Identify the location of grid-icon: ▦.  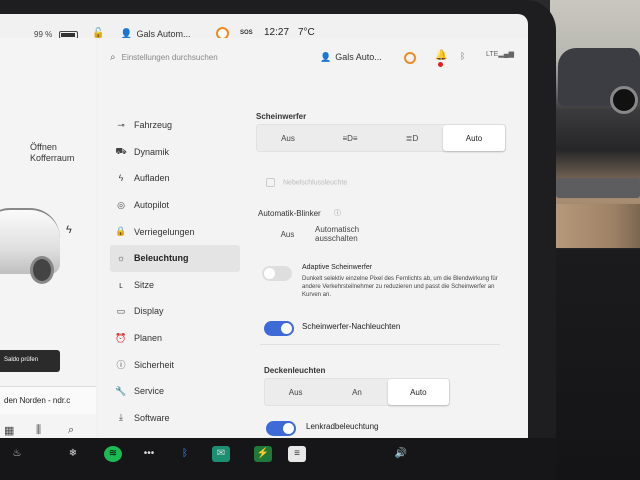
(9, 430).